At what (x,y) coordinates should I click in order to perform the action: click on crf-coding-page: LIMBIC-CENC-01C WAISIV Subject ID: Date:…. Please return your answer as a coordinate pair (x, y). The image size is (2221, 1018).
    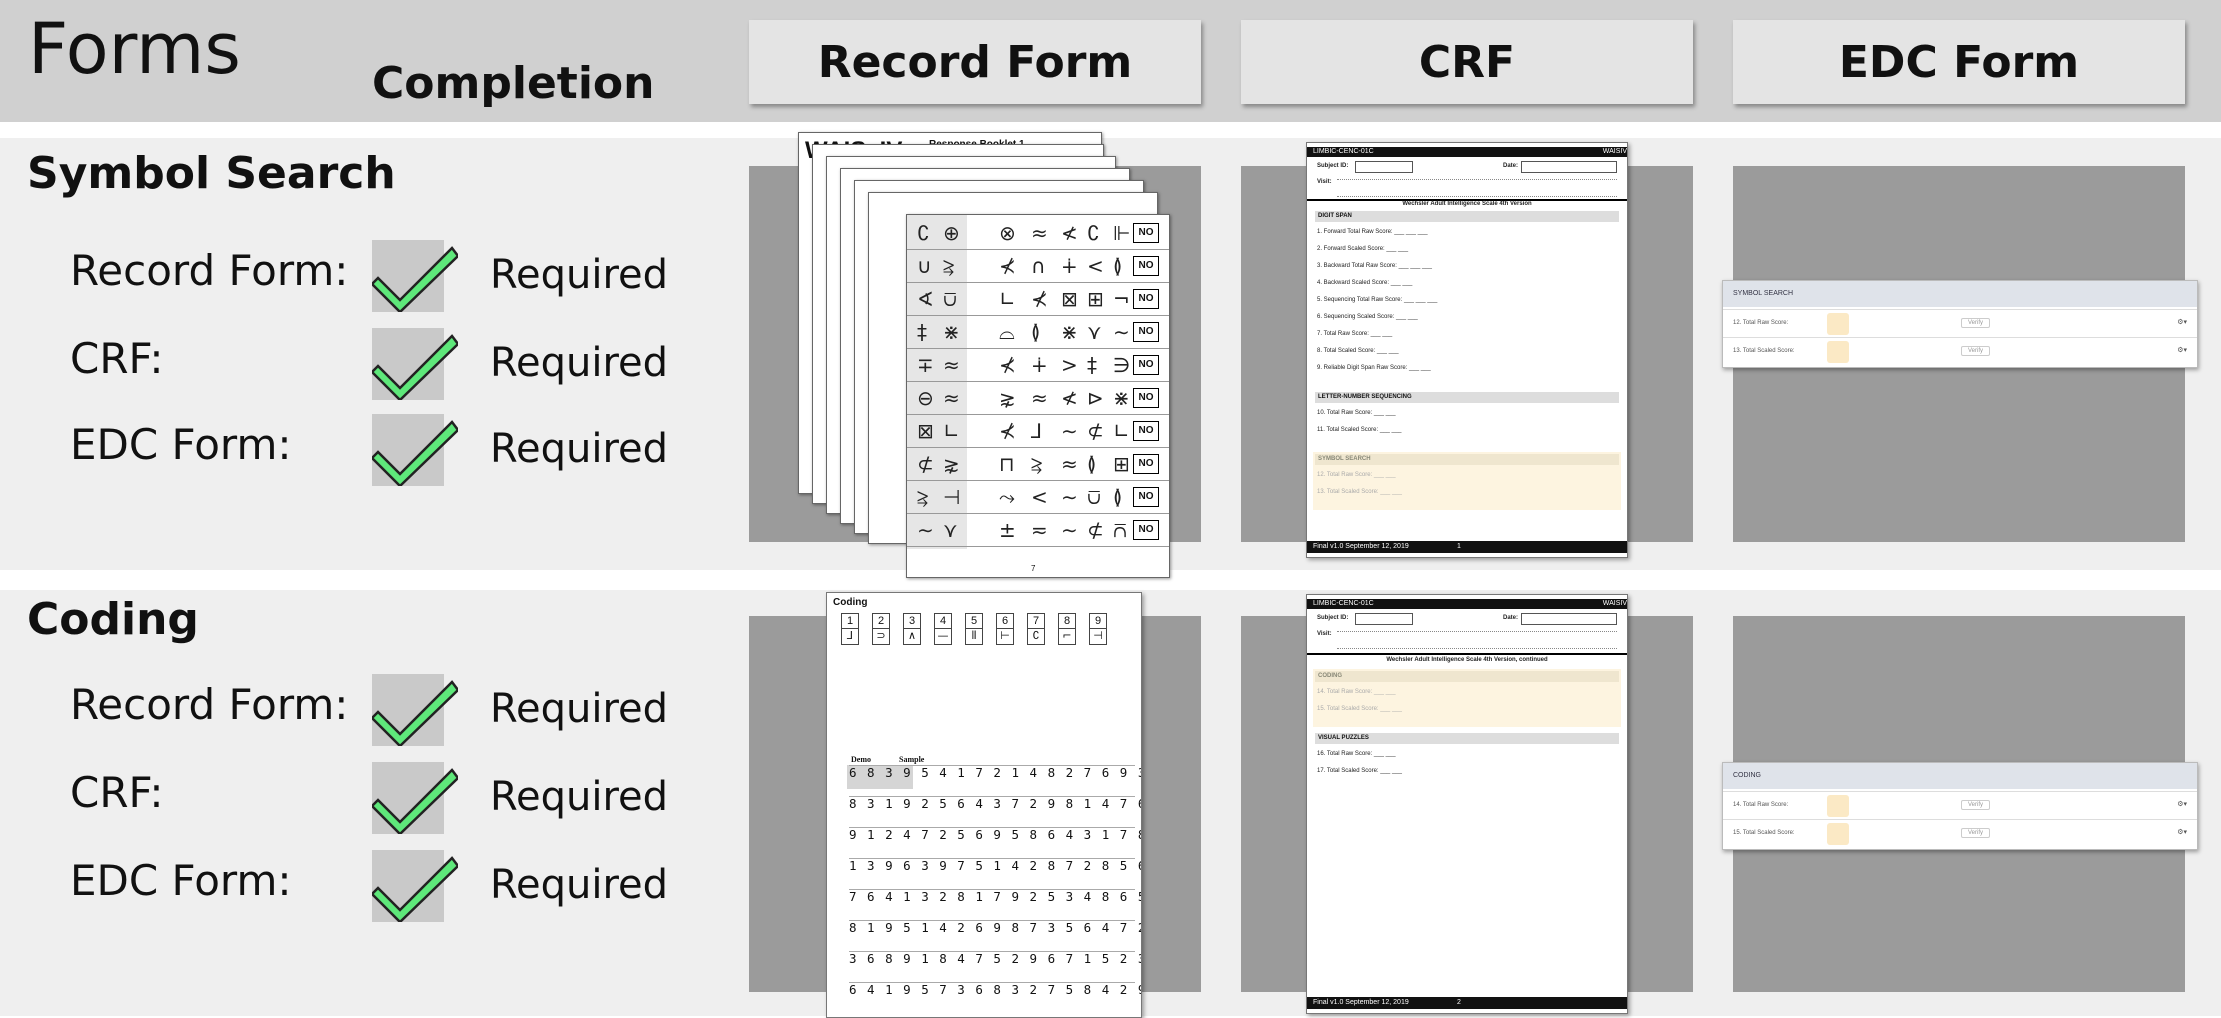
    Looking at the image, I should click on (1467, 804).